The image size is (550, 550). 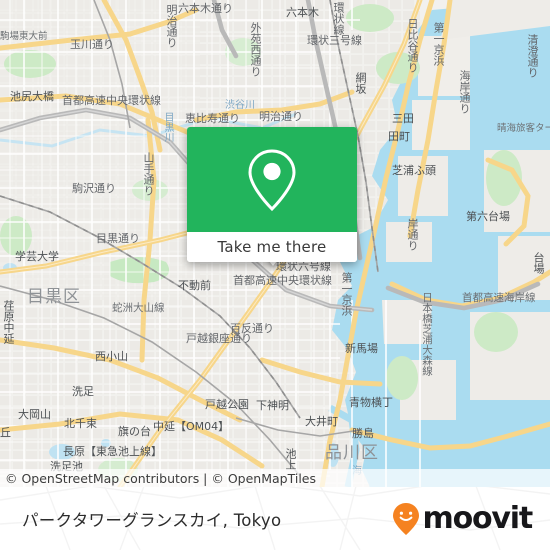 I want to click on place-name-label: パークタワーグランスカイ, Tokyo, so click(x=152, y=520).